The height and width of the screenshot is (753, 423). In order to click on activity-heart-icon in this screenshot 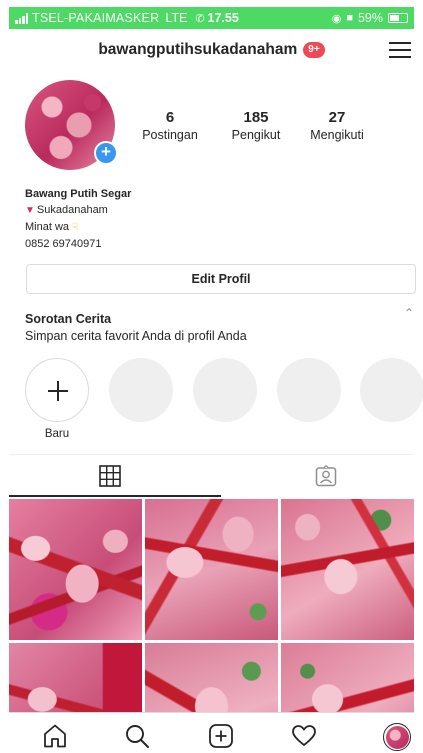, I will do `click(304, 736)`.